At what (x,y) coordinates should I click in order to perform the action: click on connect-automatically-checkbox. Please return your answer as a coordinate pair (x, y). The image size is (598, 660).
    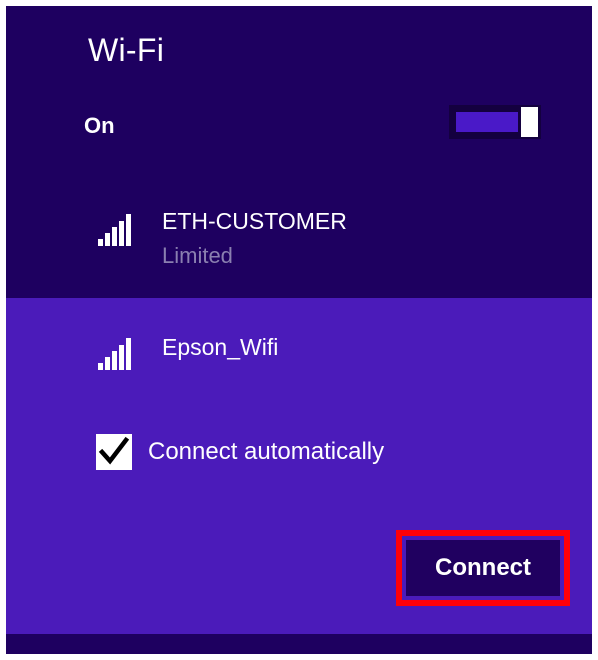
    Looking at the image, I should click on (114, 452).